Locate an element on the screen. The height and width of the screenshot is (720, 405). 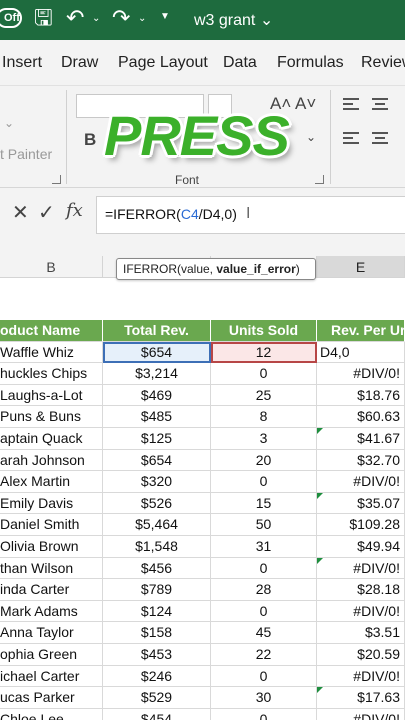
units-sold-cell: 45 is located at coordinates (264, 633).